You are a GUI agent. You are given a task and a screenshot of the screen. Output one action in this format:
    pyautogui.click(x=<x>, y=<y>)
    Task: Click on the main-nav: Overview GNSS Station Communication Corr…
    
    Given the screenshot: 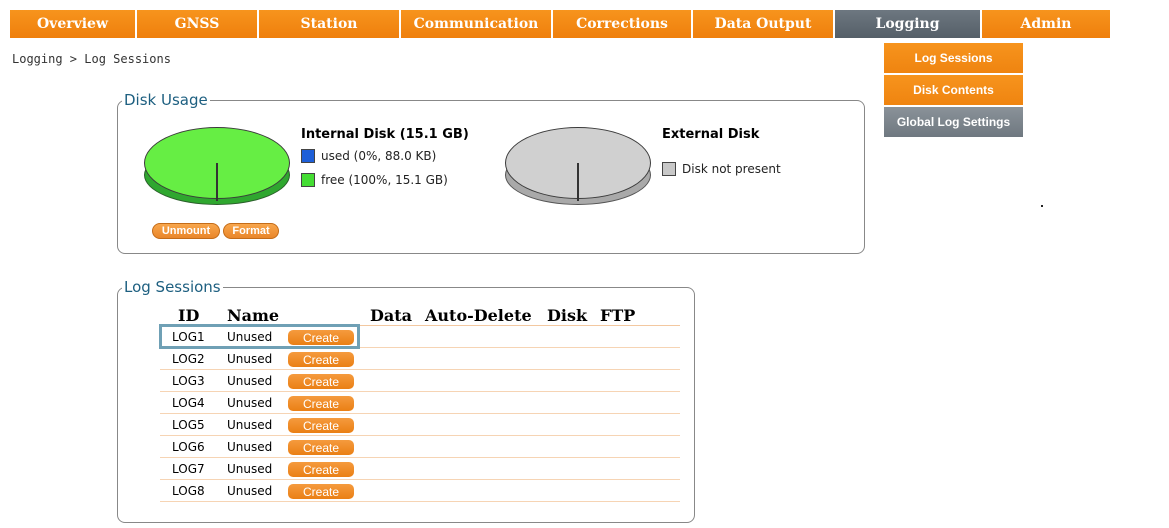 What is the action you would take?
    pyautogui.click(x=585, y=25)
    